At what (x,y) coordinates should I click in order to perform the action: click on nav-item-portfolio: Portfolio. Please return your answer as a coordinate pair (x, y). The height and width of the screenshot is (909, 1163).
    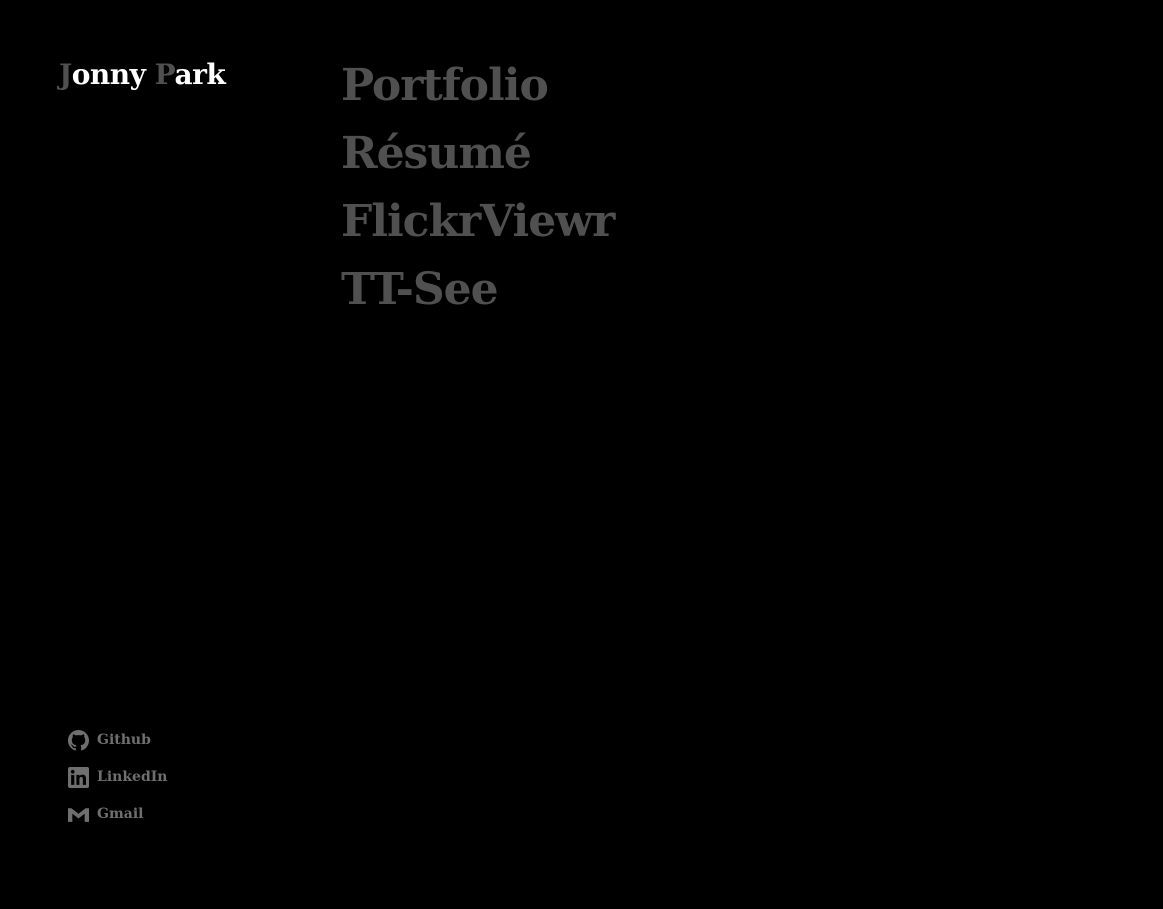
    Looking at the image, I should click on (477, 90).